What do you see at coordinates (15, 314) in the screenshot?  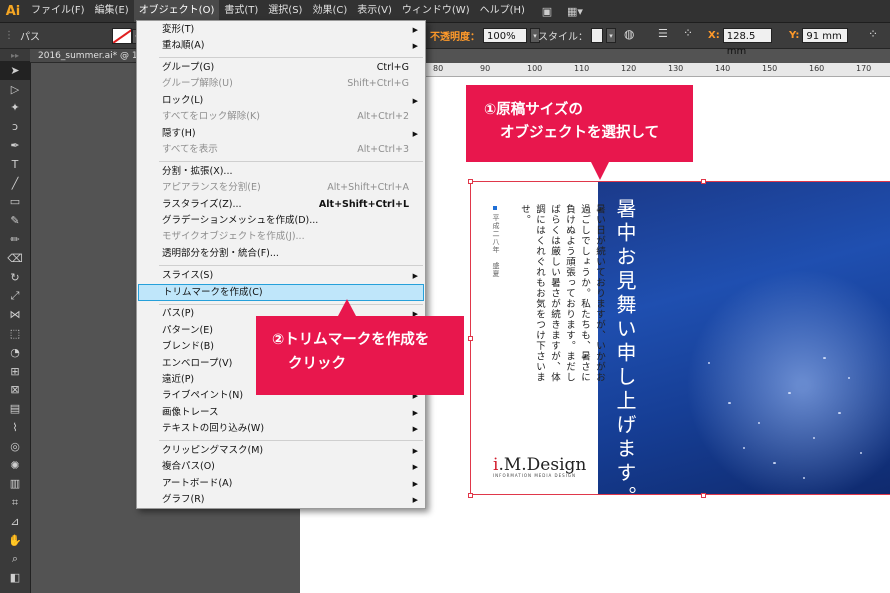 I see `width-tool-icon: ⋈` at bounding box center [15, 314].